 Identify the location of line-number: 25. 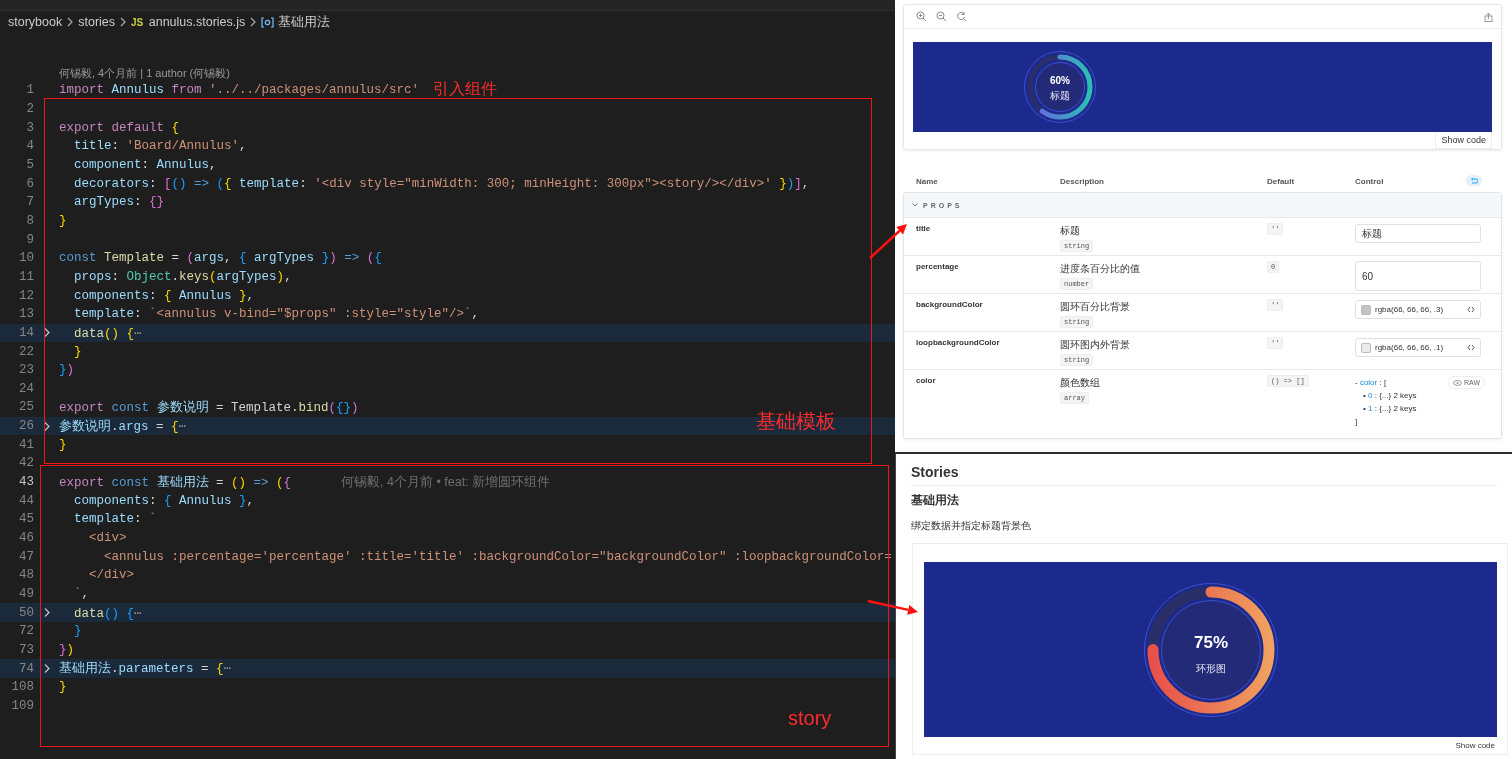
(26, 407).